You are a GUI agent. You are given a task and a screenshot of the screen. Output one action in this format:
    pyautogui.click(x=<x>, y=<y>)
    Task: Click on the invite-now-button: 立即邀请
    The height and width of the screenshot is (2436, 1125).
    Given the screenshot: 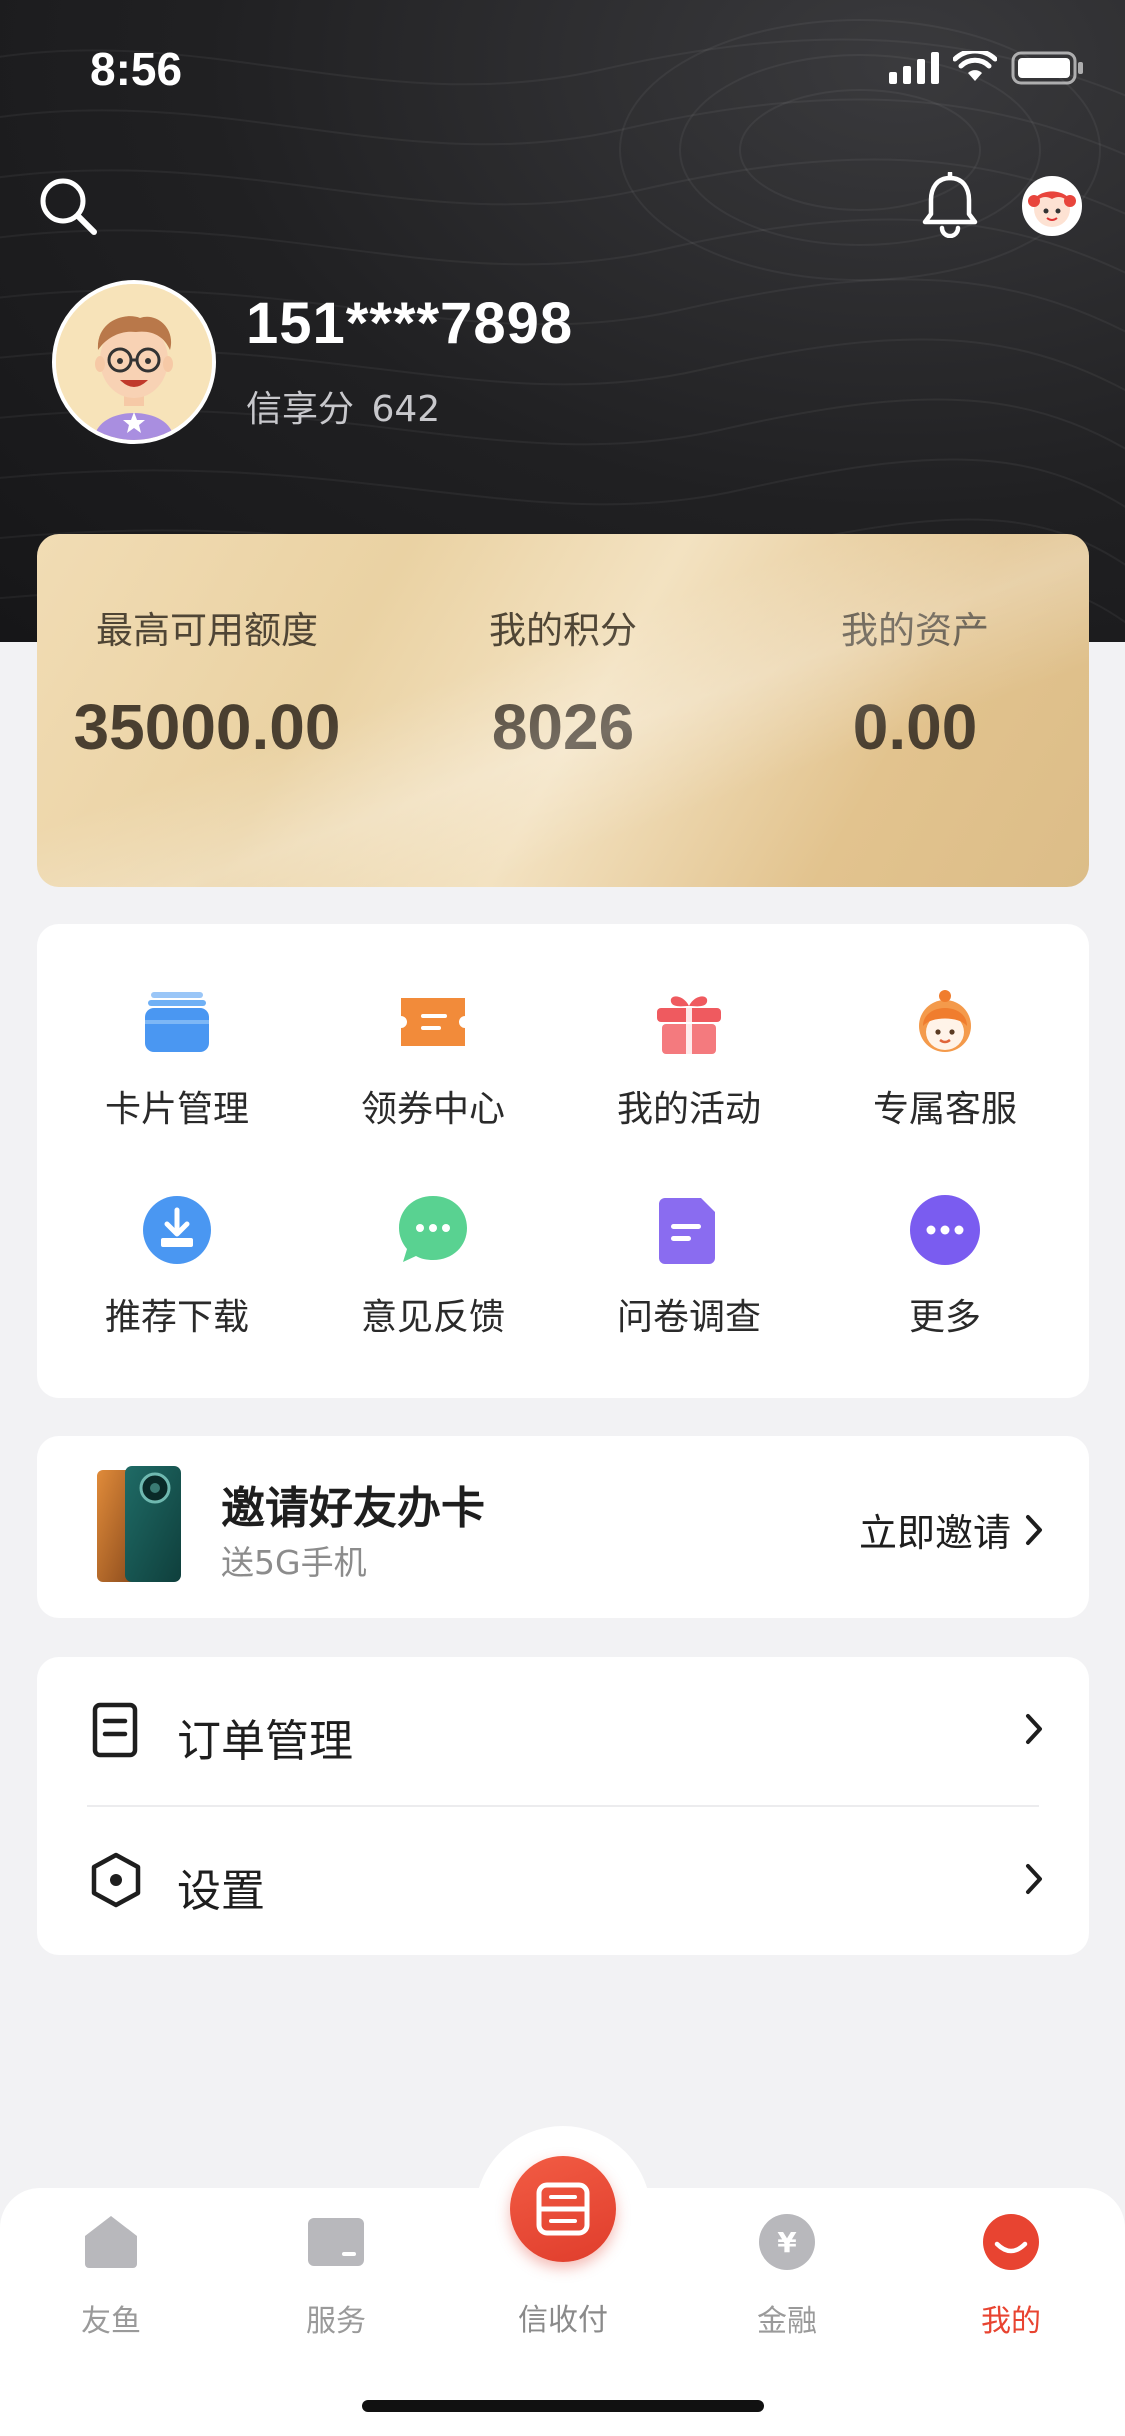 What is the action you would take?
    pyautogui.click(x=951, y=1529)
    